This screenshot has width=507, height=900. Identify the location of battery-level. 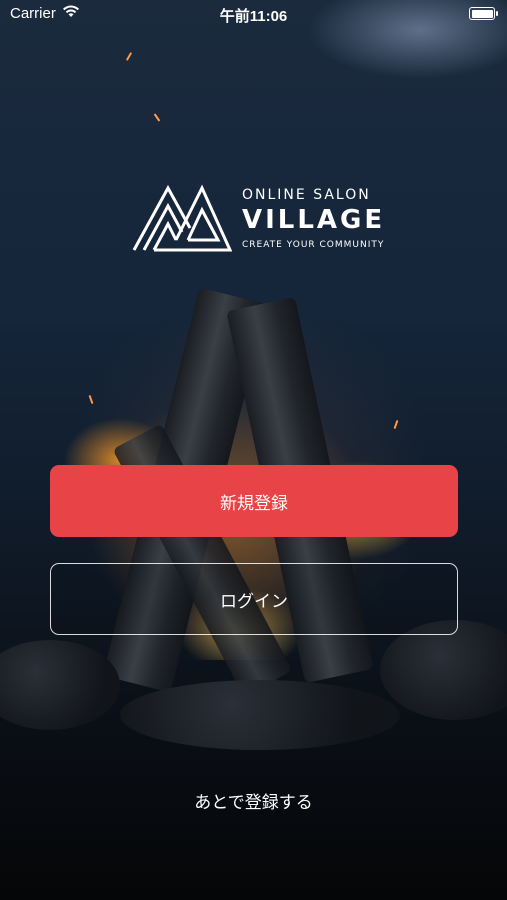
(482, 13).